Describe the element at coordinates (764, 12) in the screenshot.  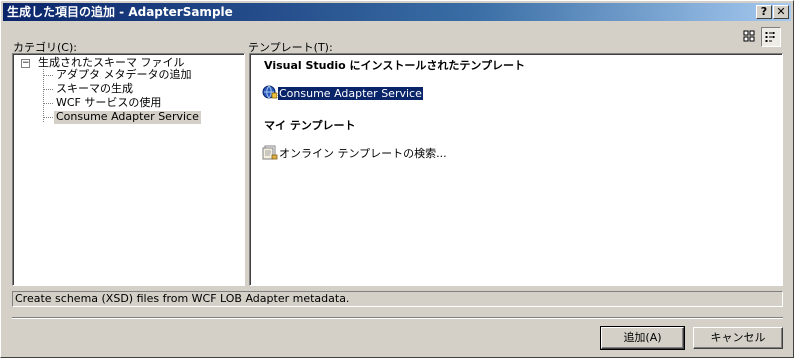
I see `help-button: ?` at that location.